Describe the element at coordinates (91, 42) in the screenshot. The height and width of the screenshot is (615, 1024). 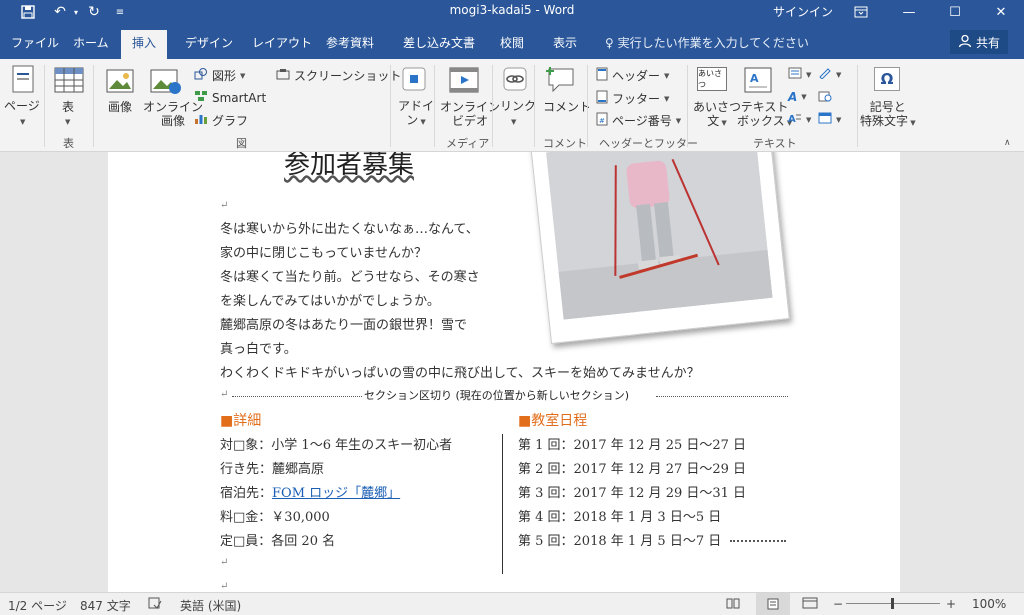
I see `tab-home: ホーム` at that location.